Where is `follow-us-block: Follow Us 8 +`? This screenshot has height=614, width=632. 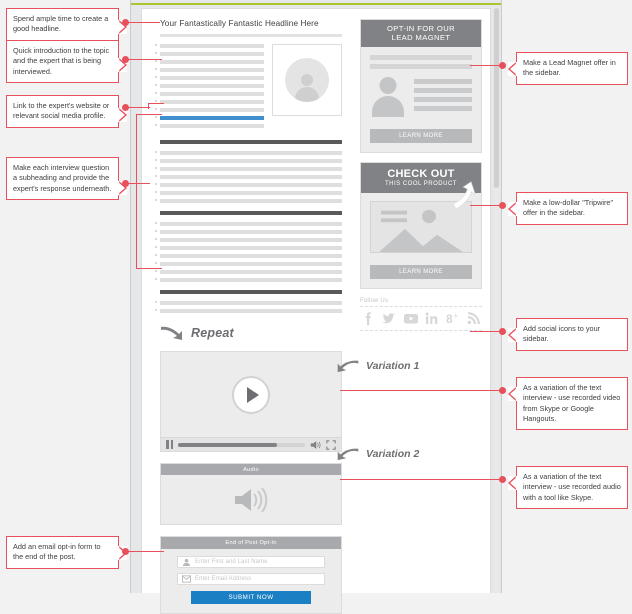 follow-us-block: Follow Us 8 + is located at coordinates (421, 314).